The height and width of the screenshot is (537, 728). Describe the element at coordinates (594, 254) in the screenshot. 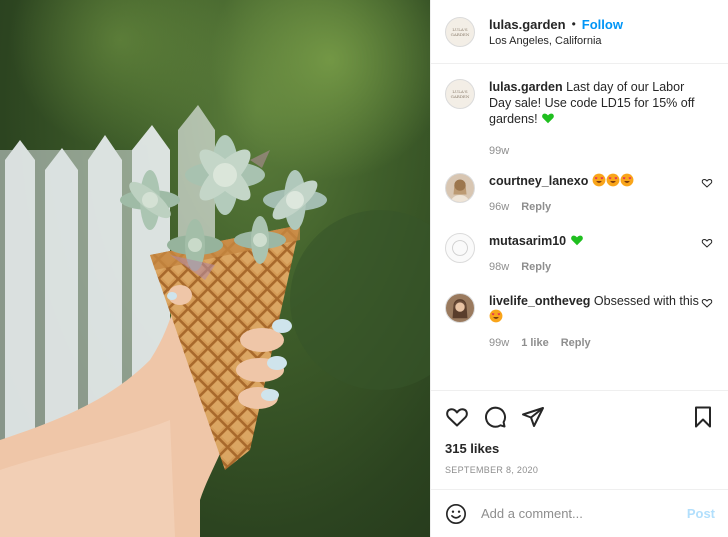

I see `comment-body: mutasarim10 98w Reply` at that location.